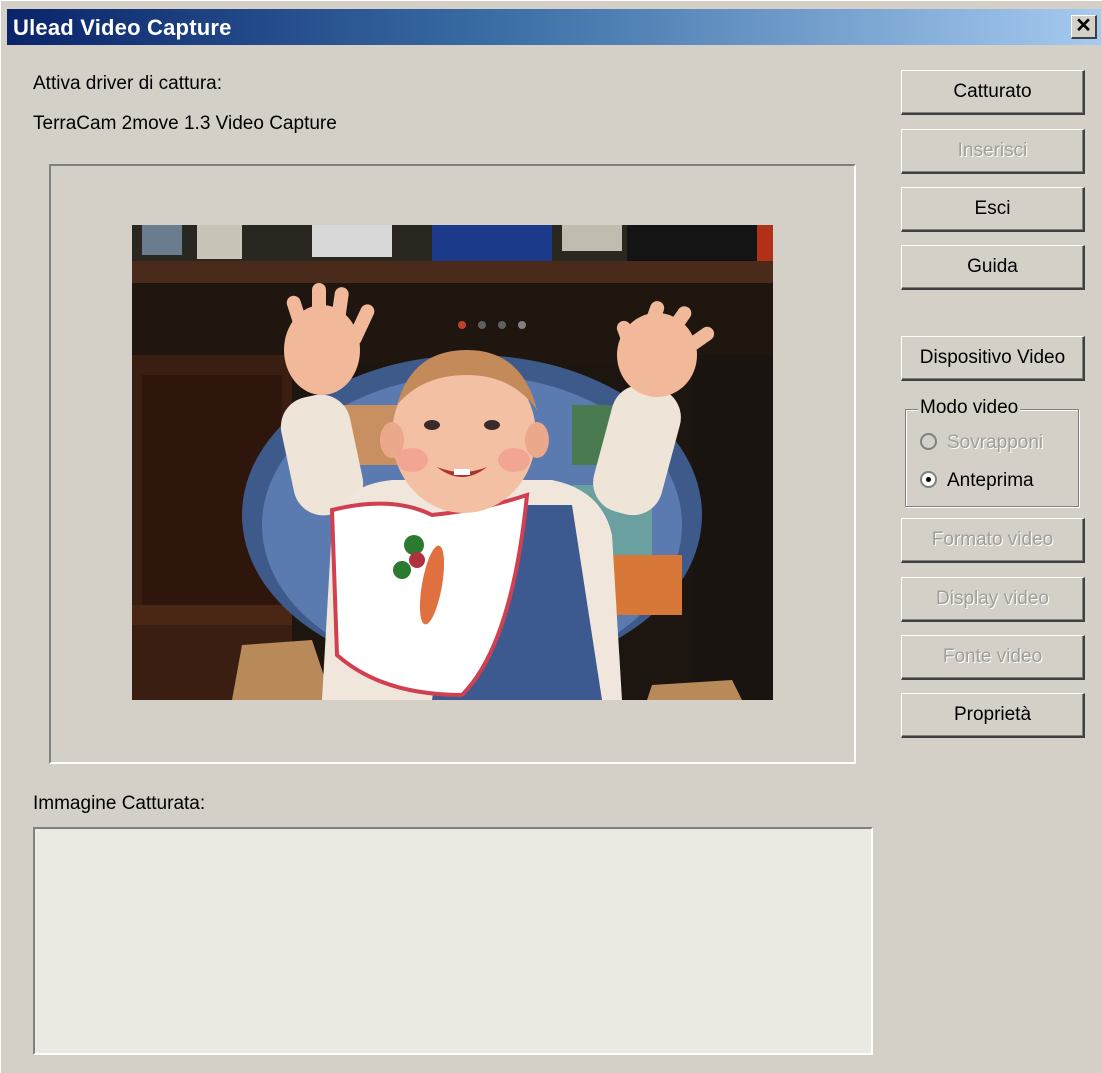 Image resolution: width=1102 pixels, height=1073 pixels. I want to click on radio-preview-circle, so click(928, 479).